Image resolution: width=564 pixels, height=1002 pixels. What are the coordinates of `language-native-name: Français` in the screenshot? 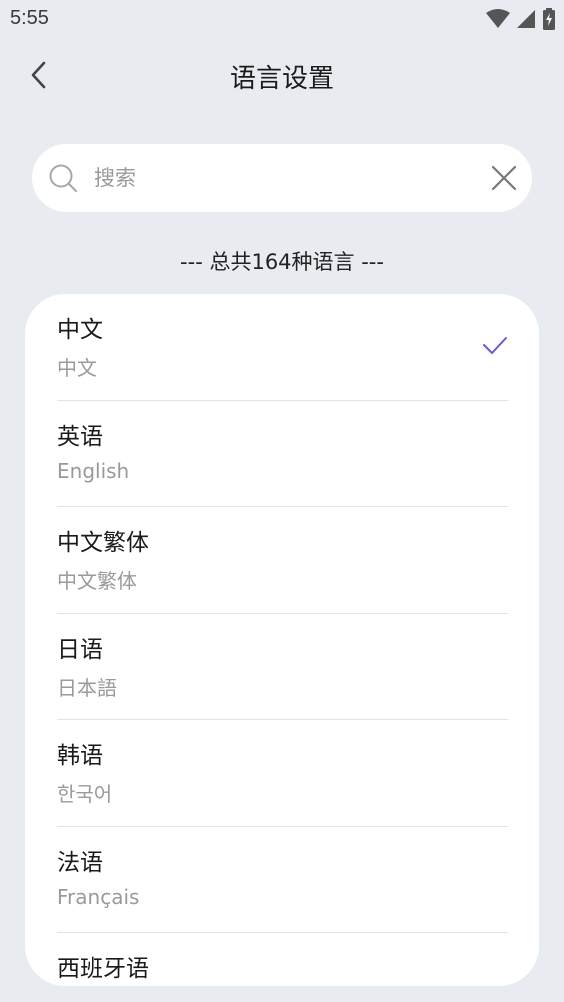 It's located at (98, 896).